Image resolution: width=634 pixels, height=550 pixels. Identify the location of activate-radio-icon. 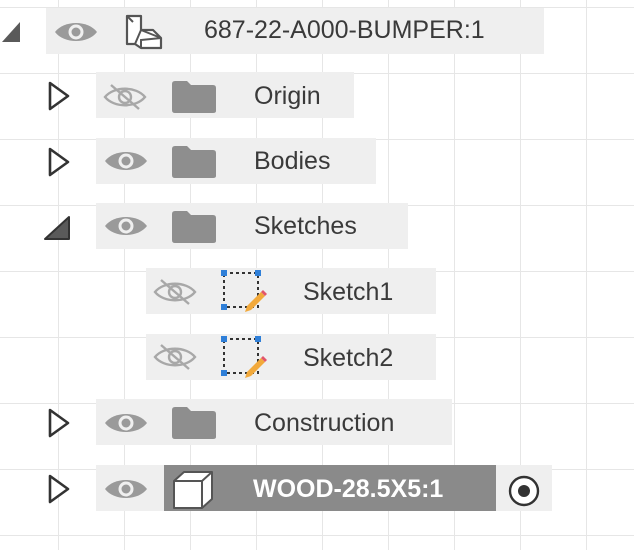
(524, 491).